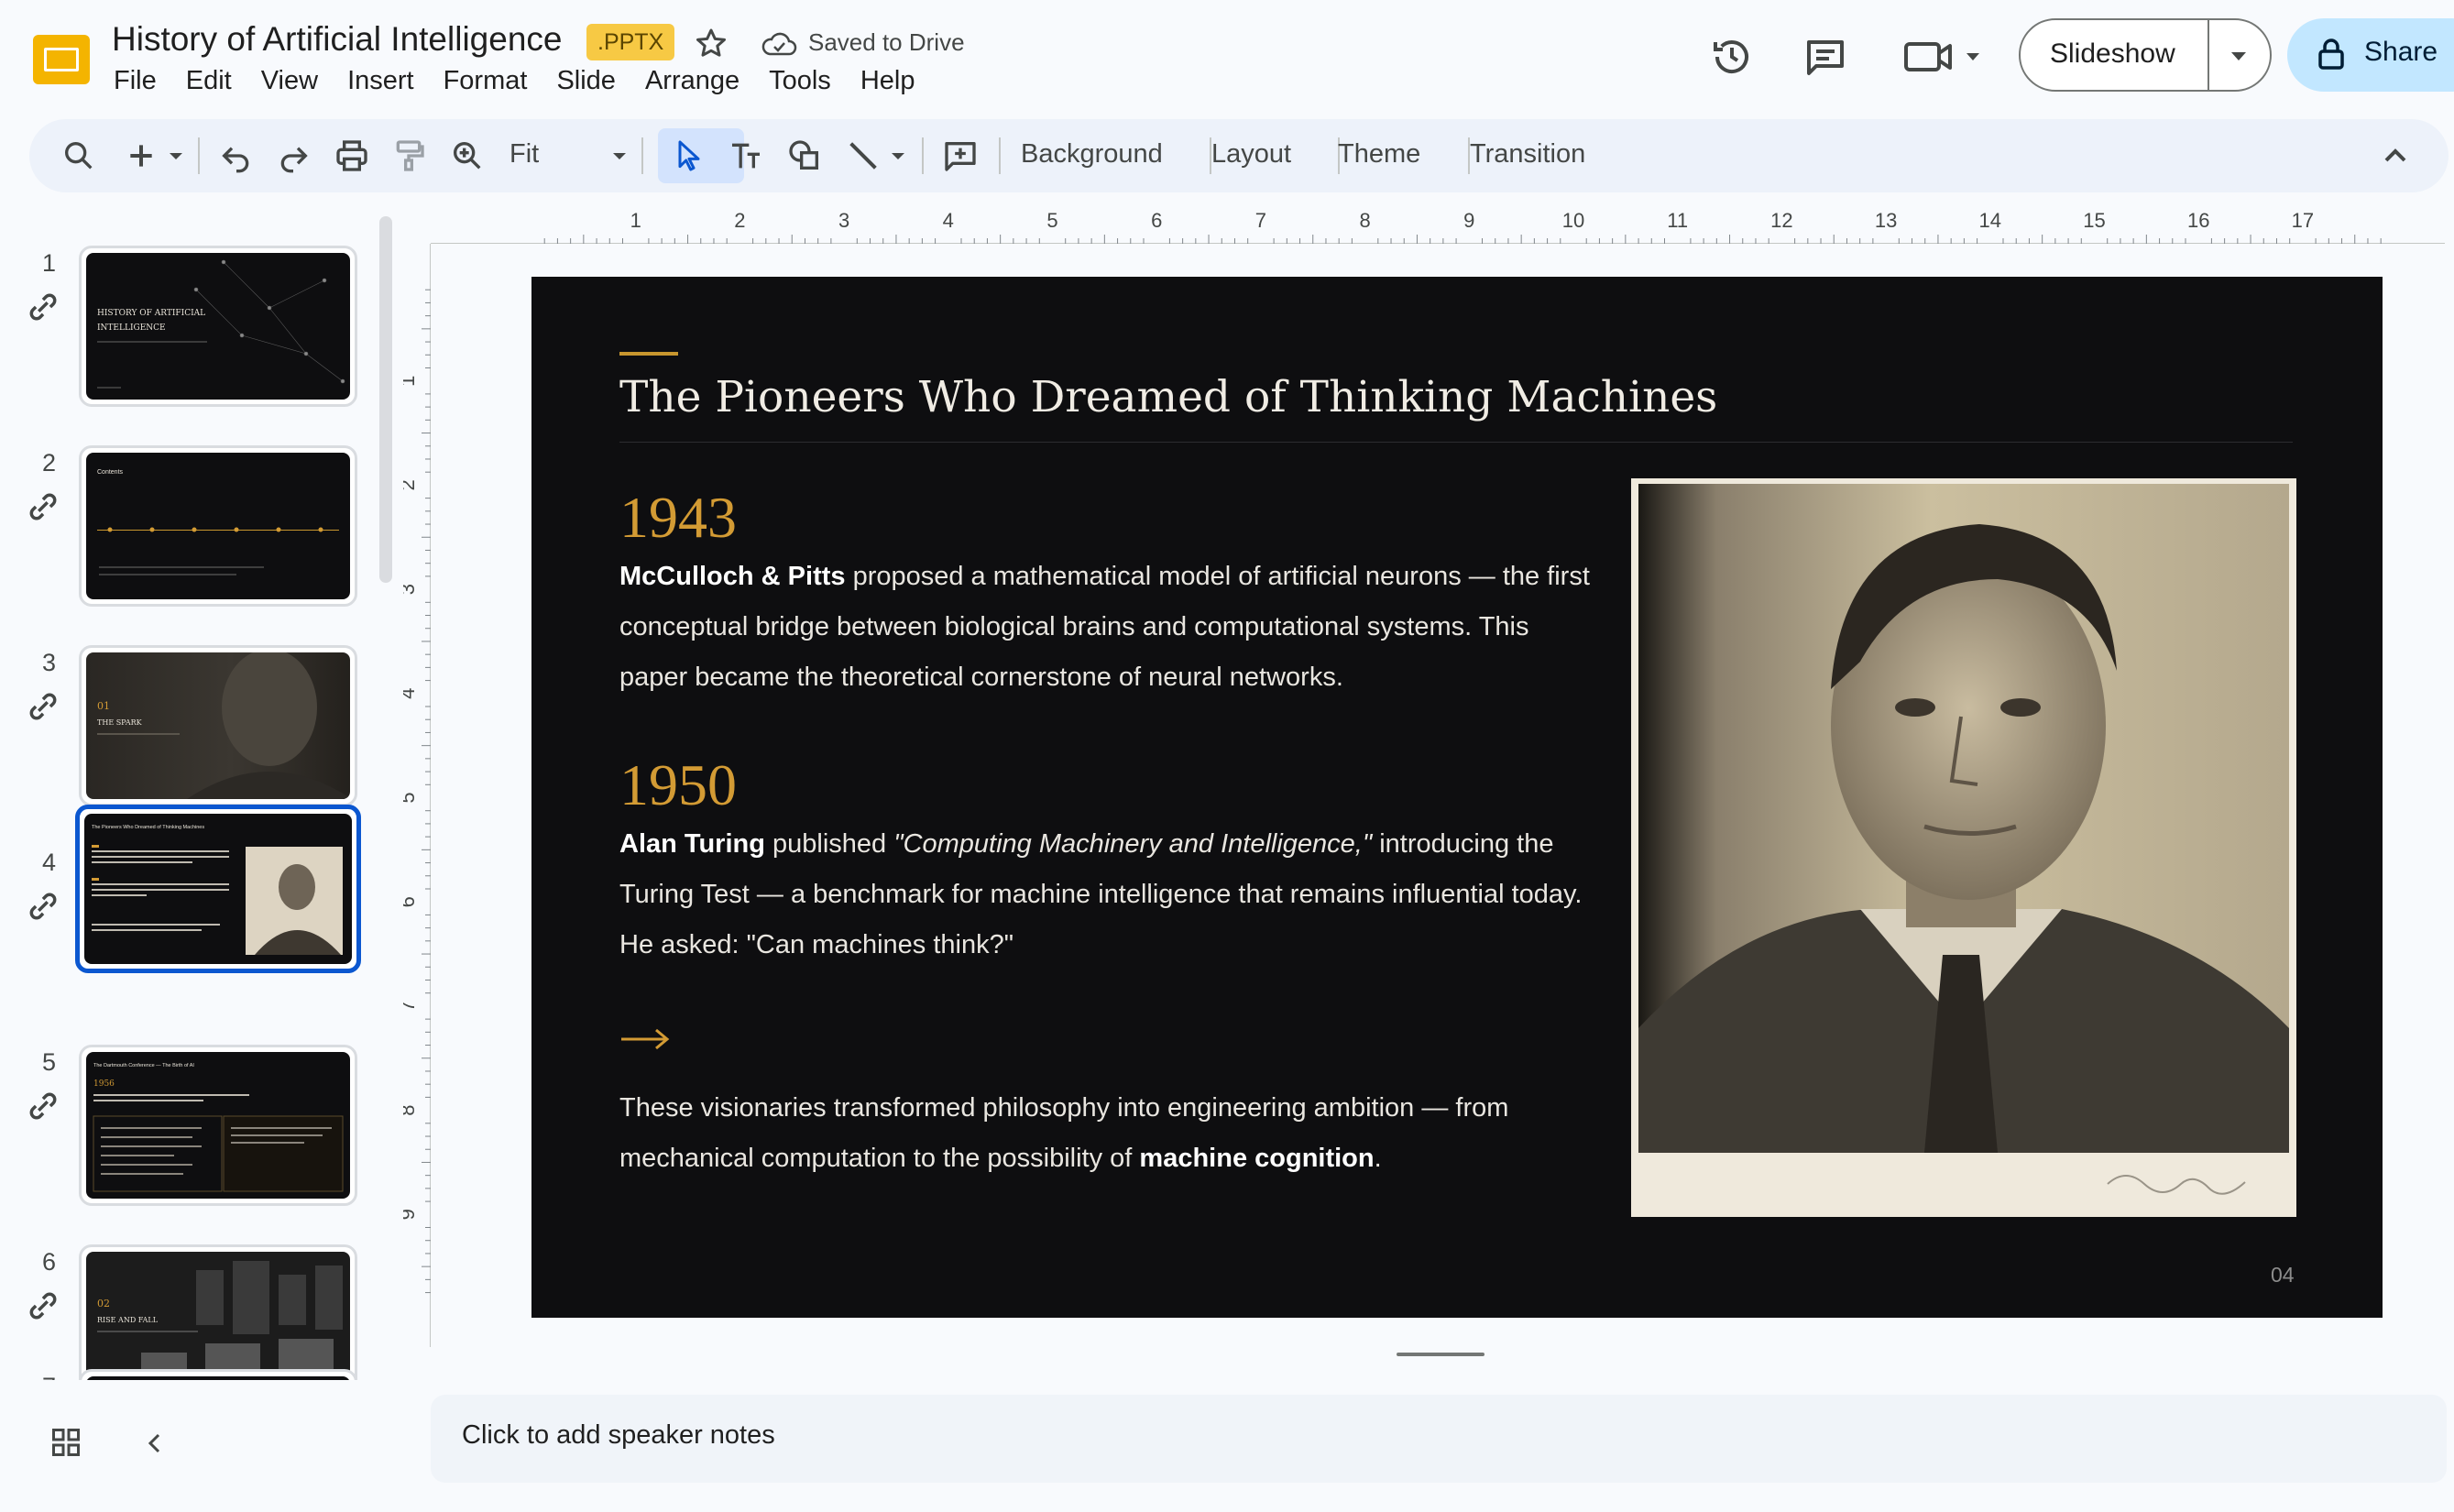 This screenshot has width=2454, height=1512. Describe the element at coordinates (141, 155) in the screenshot. I see `new-slide-plus-icon` at that location.